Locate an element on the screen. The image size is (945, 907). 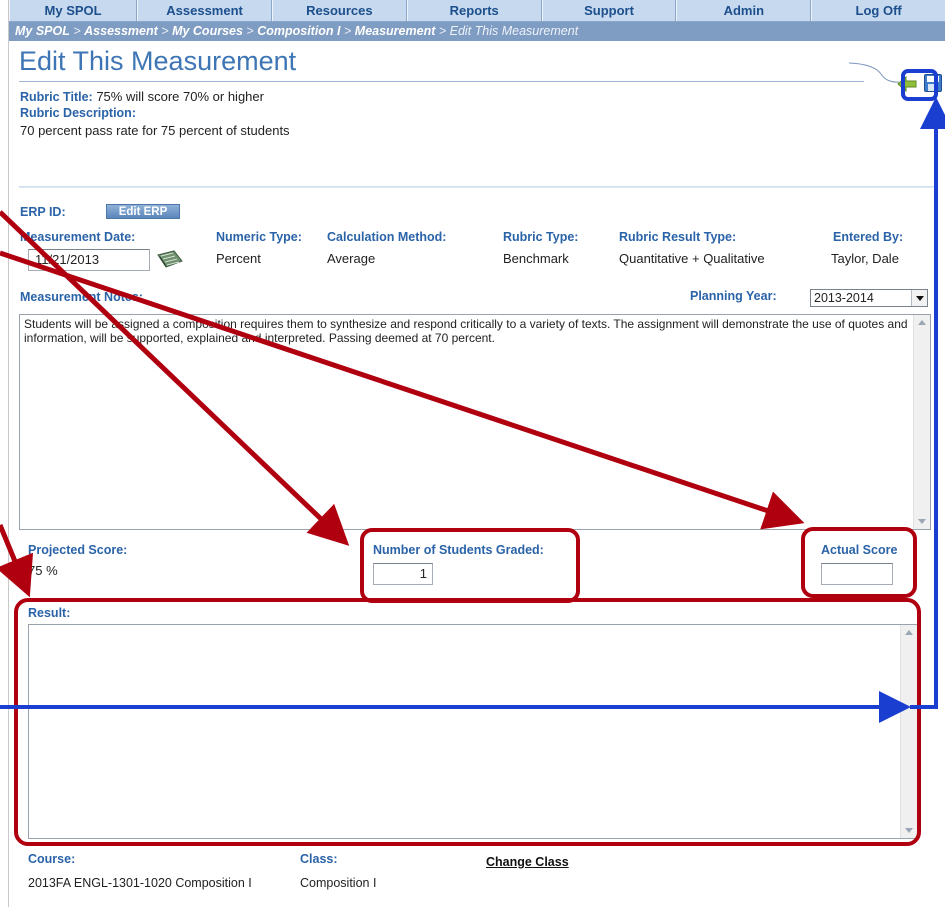
title-divider is located at coordinates (441, 81).